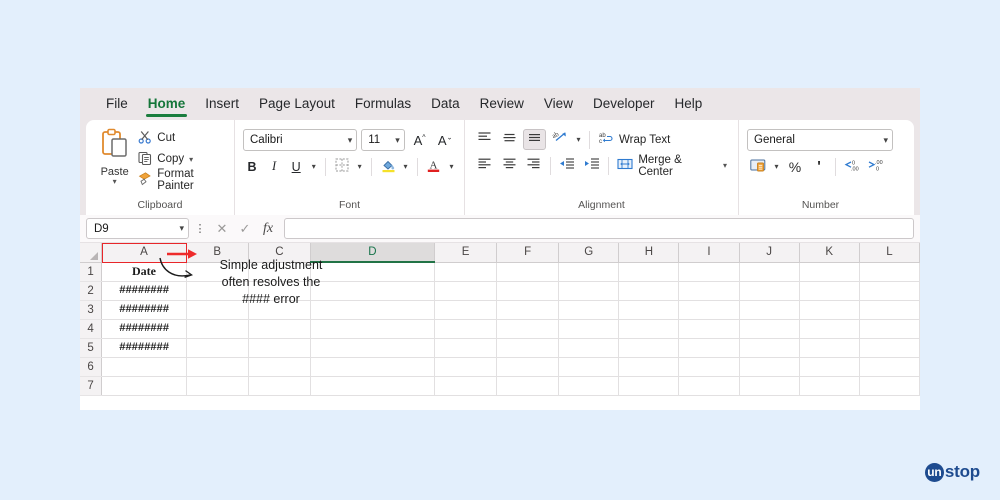  Describe the element at coordinates (383, 104) in the screenshot. I see `tab-formulas: Formulas` at that location.